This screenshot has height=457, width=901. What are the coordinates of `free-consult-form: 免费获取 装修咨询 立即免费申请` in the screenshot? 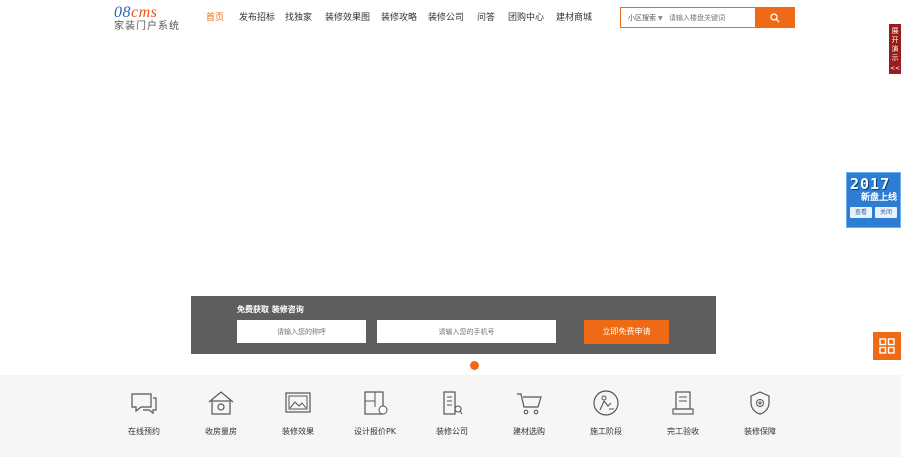 It's located at (453, 325).